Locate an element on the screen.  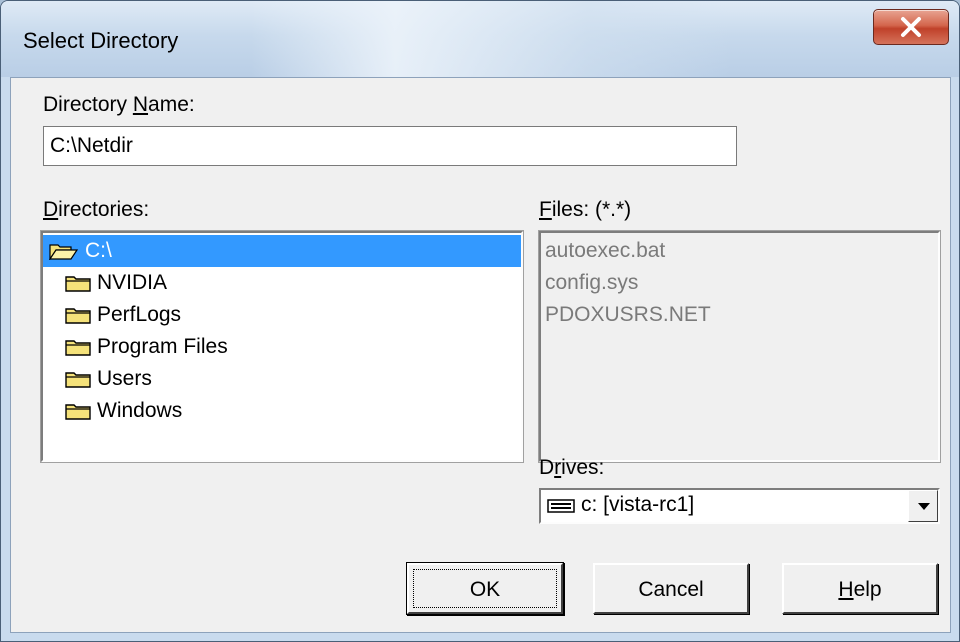
close-button is located at coordinates (911, 27).